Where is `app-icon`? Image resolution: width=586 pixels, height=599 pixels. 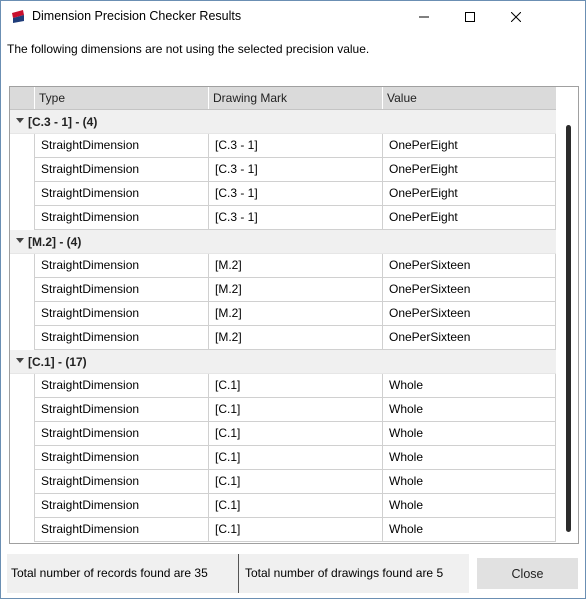
app-icon is located at coordinates (18, 16).